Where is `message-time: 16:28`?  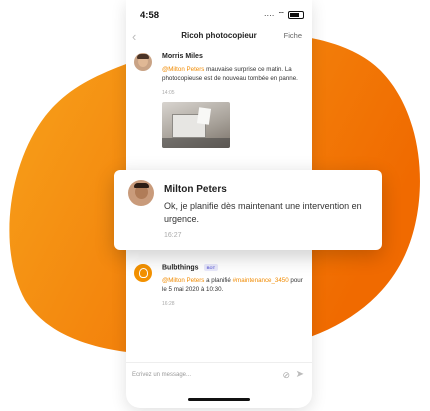 message-time: 16:28 is located at coordinates (168, 304).